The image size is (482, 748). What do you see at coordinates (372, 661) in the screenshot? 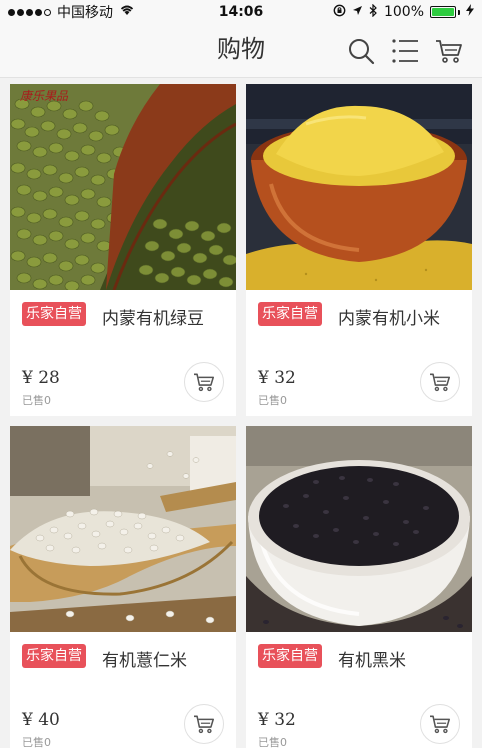
I see `product-name: 有机黑米` at bounding box center [372, 661].